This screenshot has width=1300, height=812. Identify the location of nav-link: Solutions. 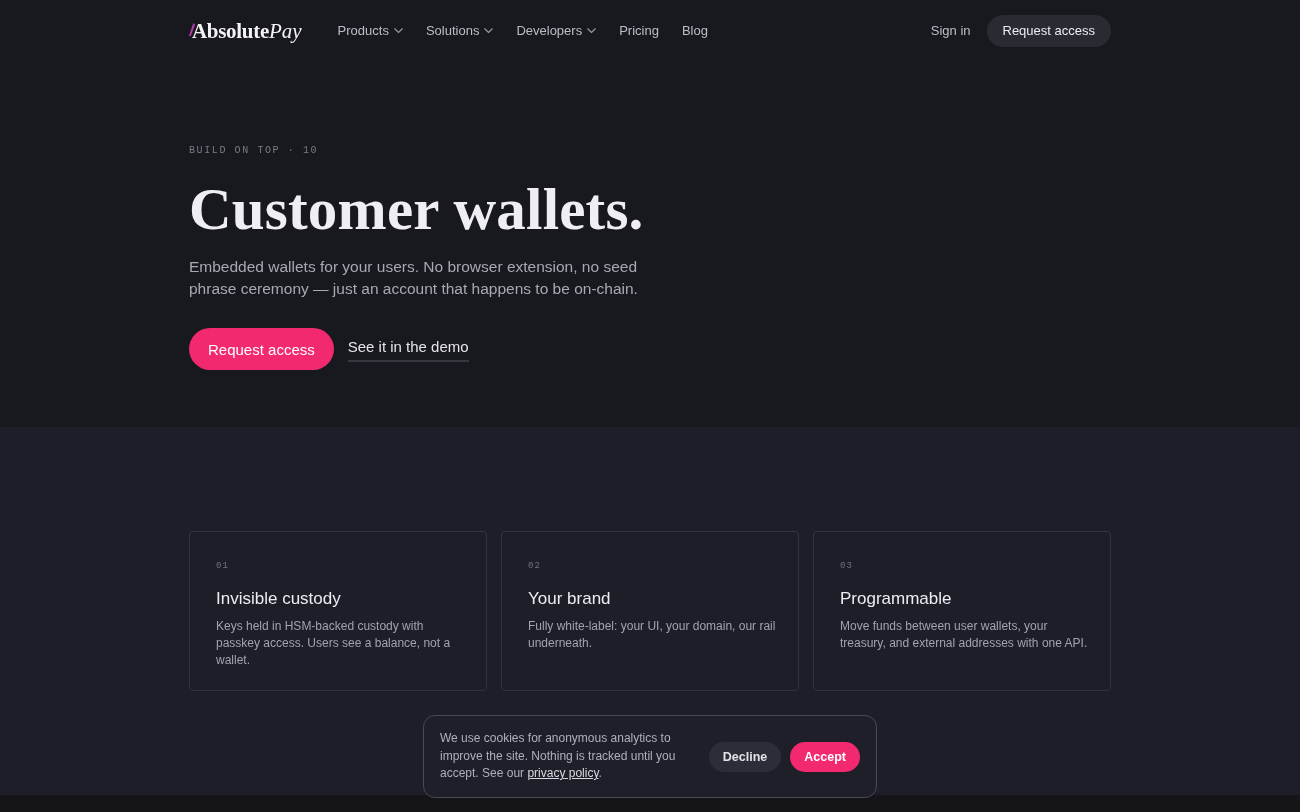
(459, 30).